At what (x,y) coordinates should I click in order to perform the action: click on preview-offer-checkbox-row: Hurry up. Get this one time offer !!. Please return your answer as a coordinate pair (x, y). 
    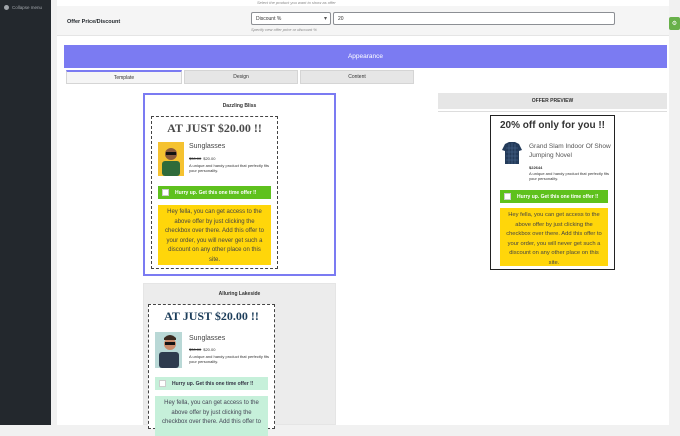
    Looking at the image, I should click on (554, 196).